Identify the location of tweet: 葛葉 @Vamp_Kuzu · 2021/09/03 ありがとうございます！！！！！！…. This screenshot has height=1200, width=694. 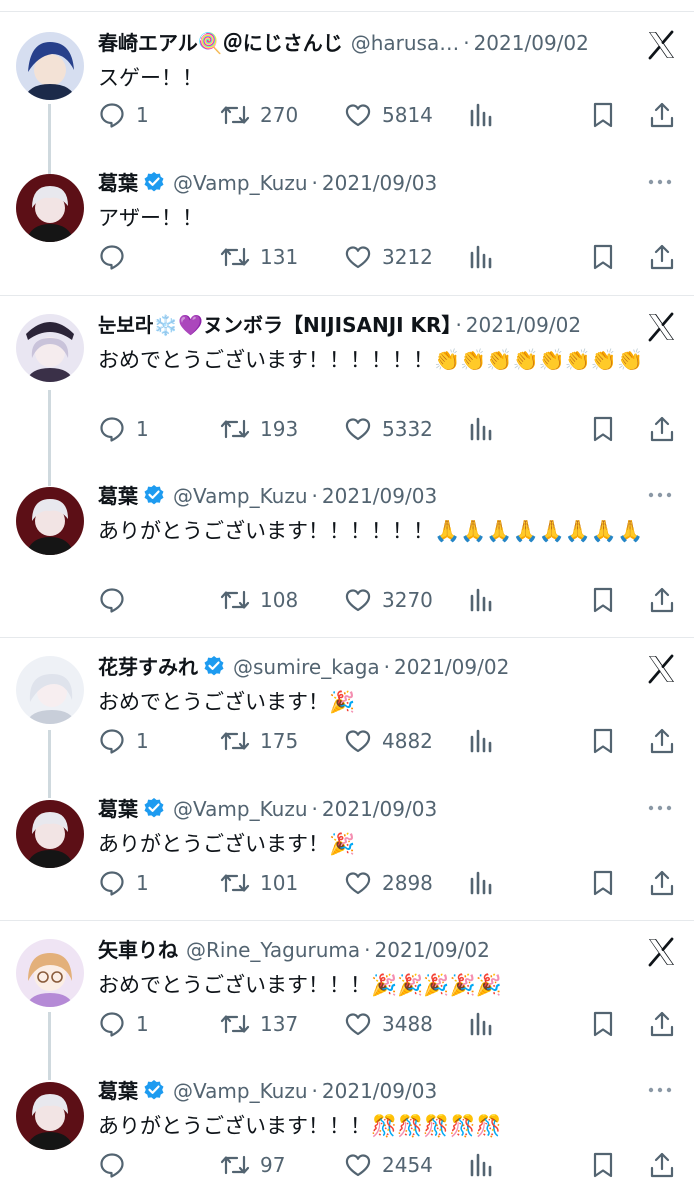
(347, 556).